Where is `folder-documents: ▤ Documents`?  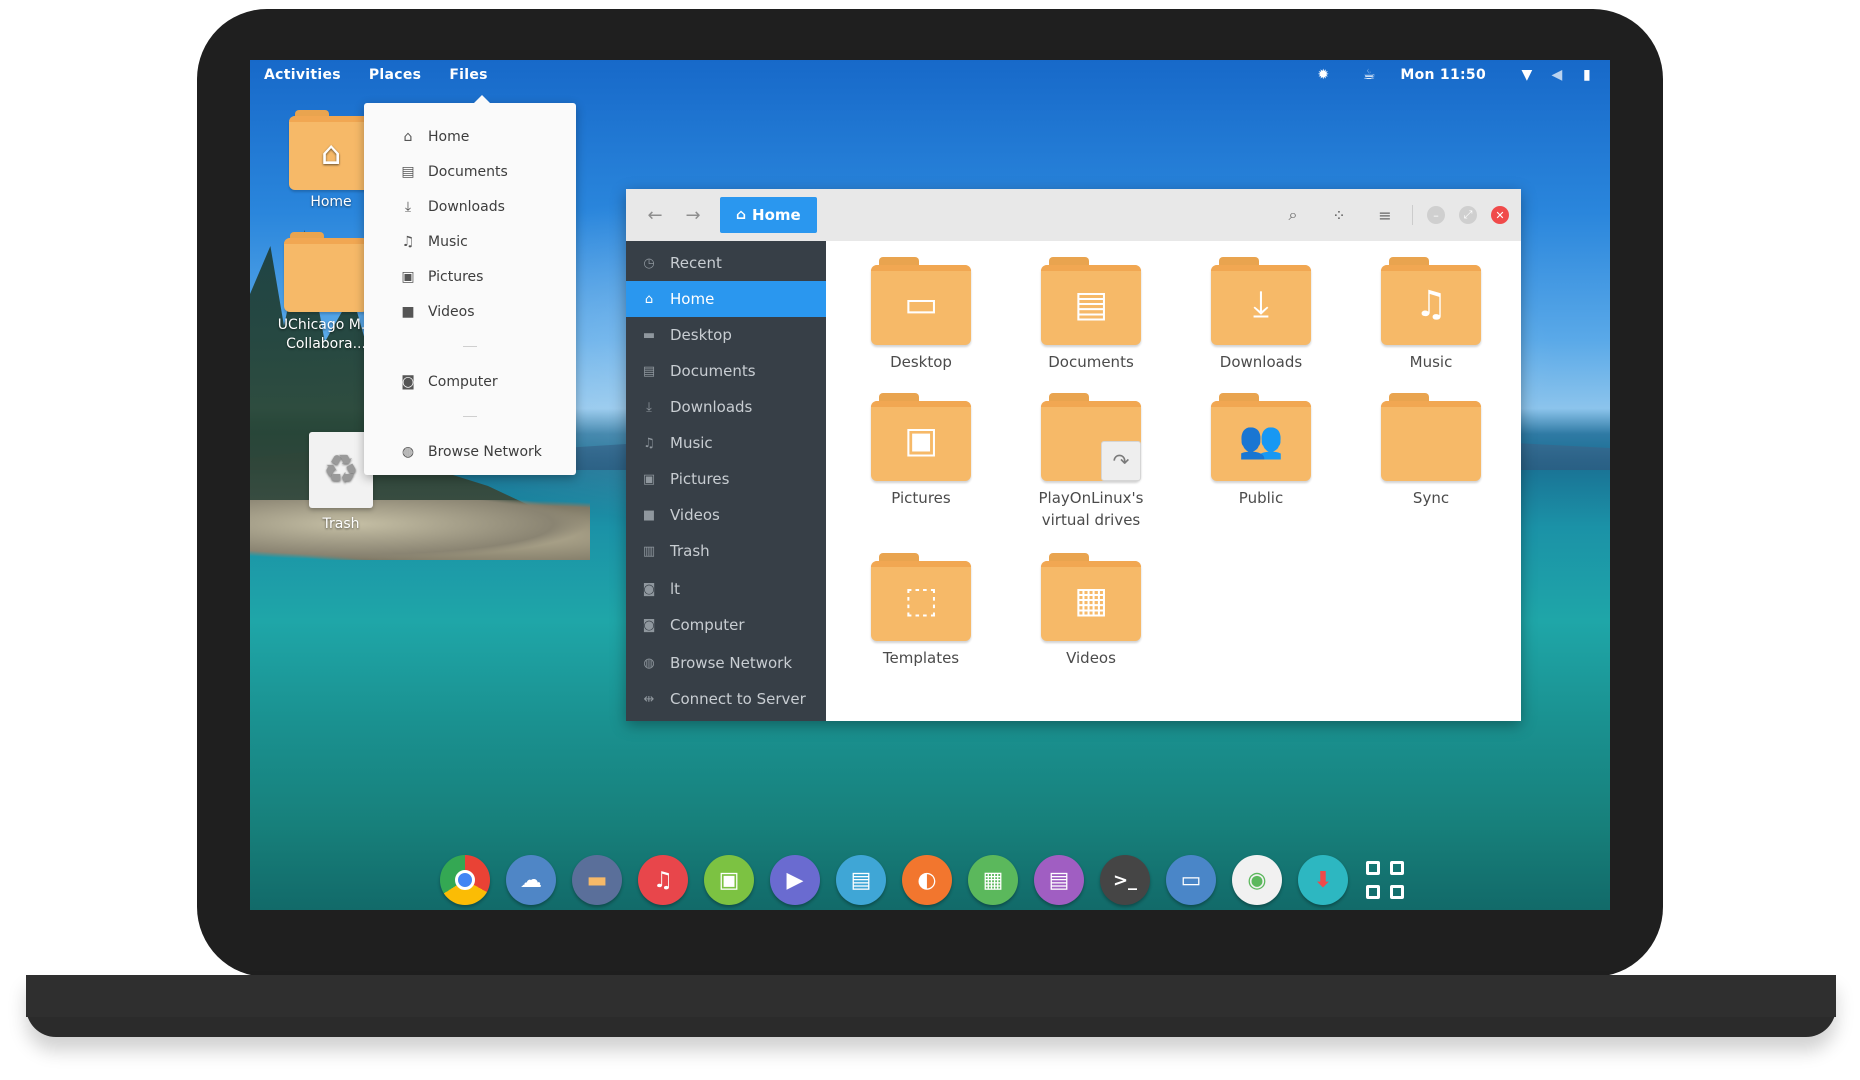 folder-documents: ▤ Documents is located at coordinates (1091, 315).